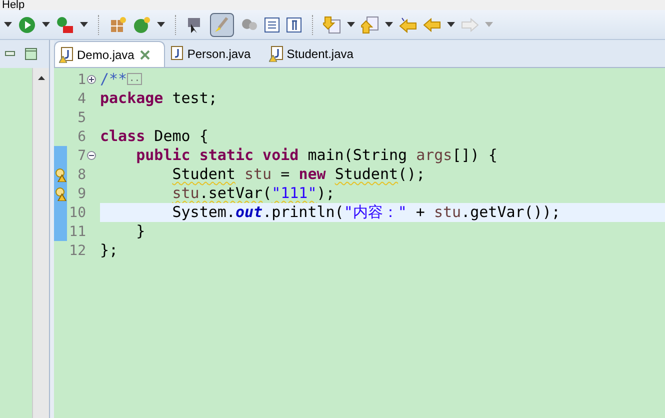 Image resolution: width=665 pixels, height=418 pixels. I want to click on maximize-icon, so click(31, 54).